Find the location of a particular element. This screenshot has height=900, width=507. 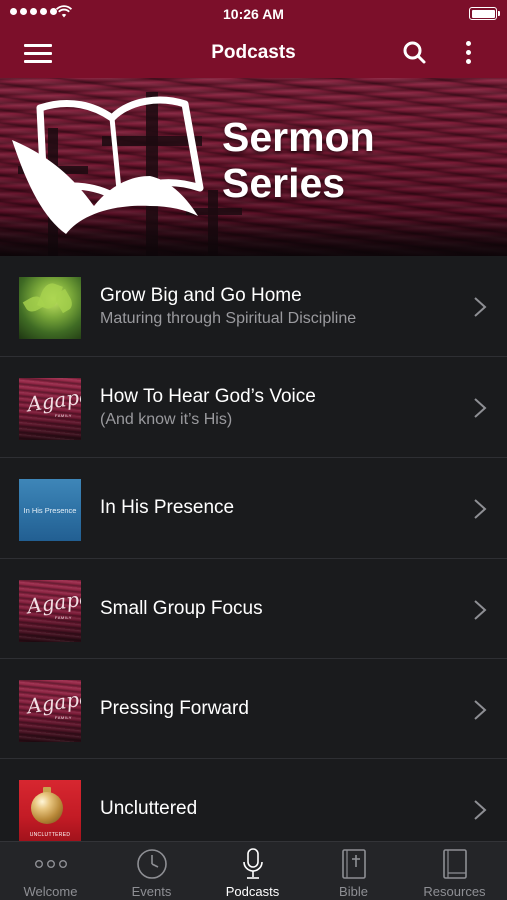

podcast-thumbnail: In His Presence is located at coordinates (50, 510).